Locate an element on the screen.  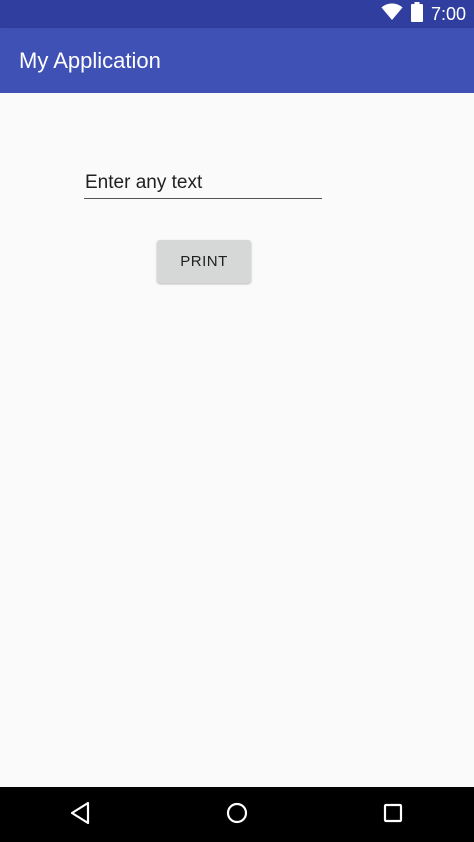
home-button is located at coordinates (237, 814).